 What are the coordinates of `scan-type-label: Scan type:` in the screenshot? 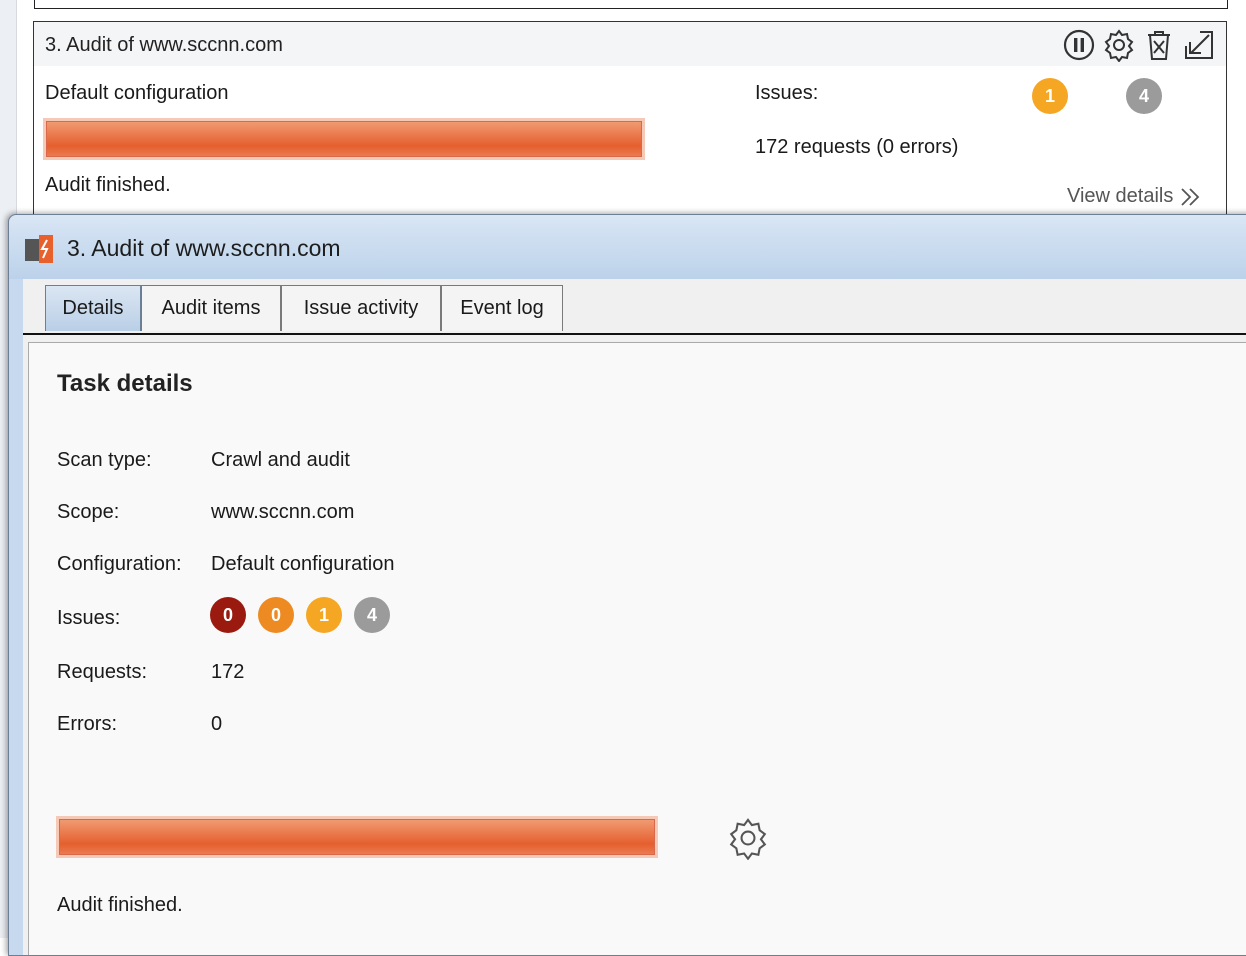 It's located at (104, 460).